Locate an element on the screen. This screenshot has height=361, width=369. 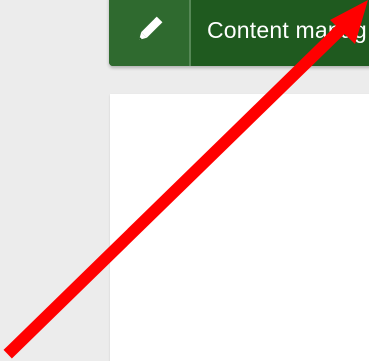
content-management-menu-item: Content manag is located at coordinates (239, 33).